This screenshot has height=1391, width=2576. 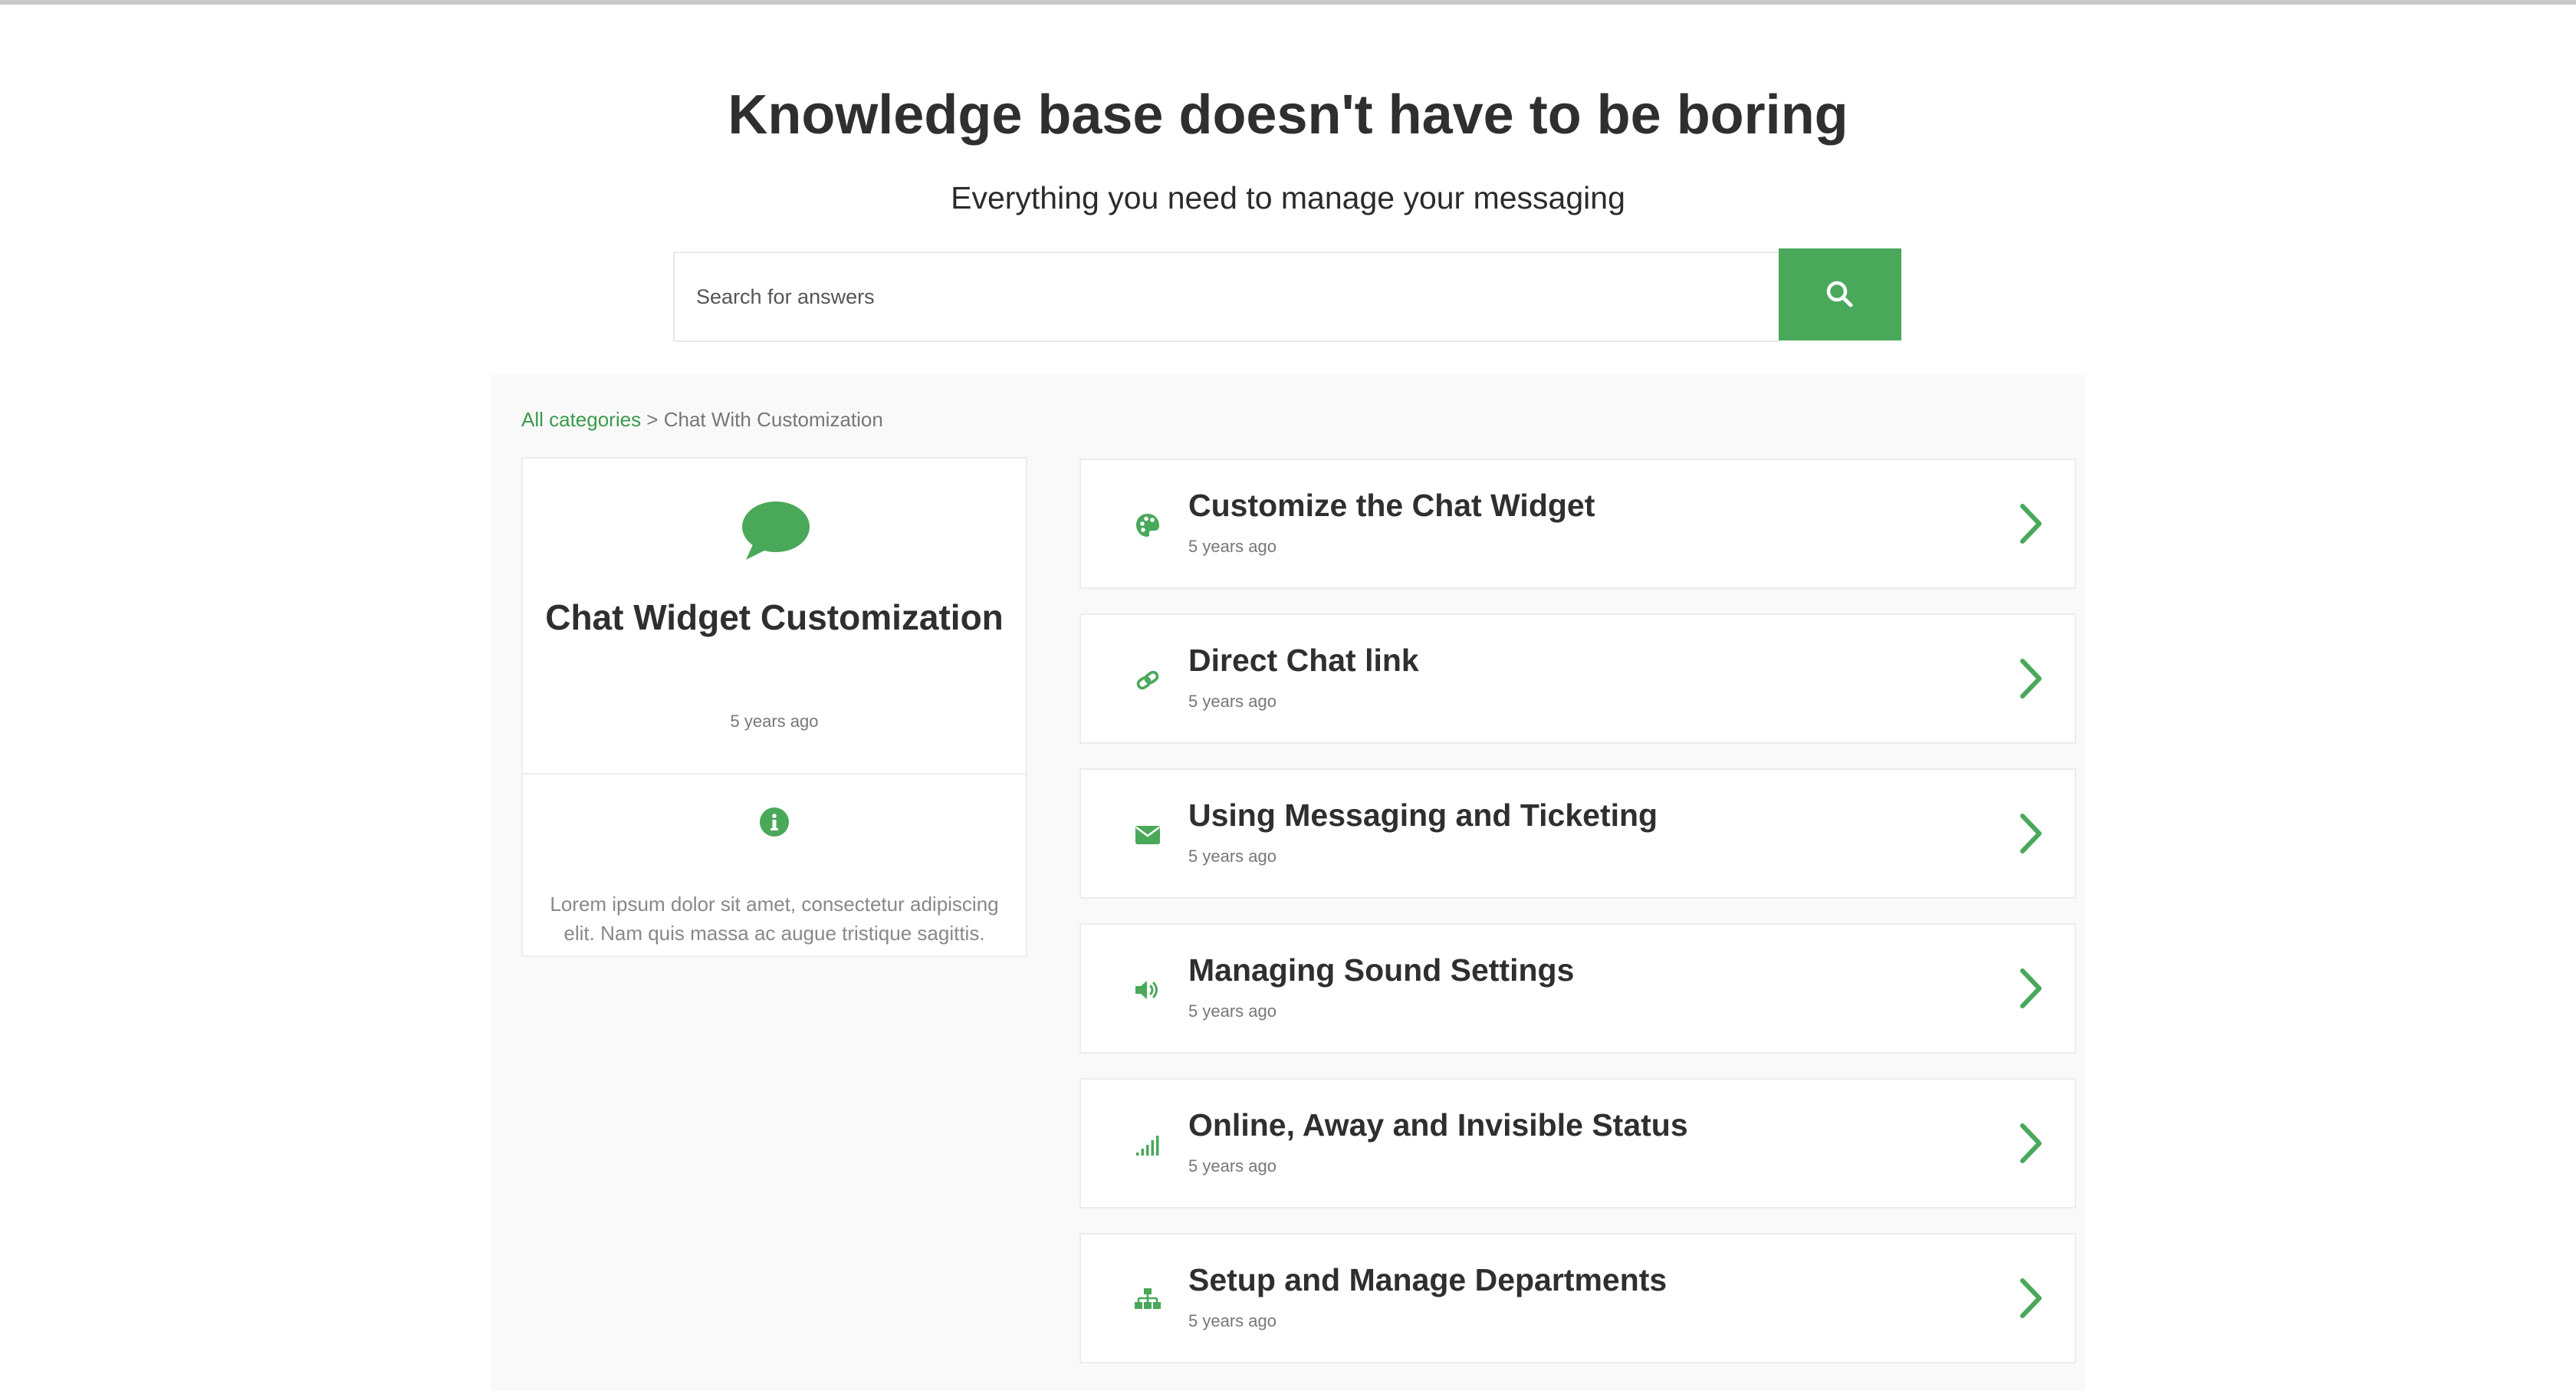 I want to click on article-item-customize-chat-widget: Customize the Chat Widget 5 years ago, so click(x=1578, y=524).